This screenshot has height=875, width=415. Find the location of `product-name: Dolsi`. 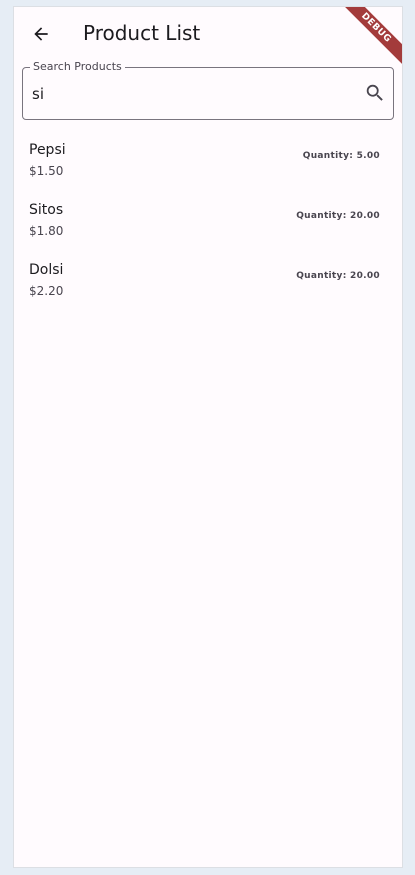

product-name: Dolsi is located at coordinates (46, 270).